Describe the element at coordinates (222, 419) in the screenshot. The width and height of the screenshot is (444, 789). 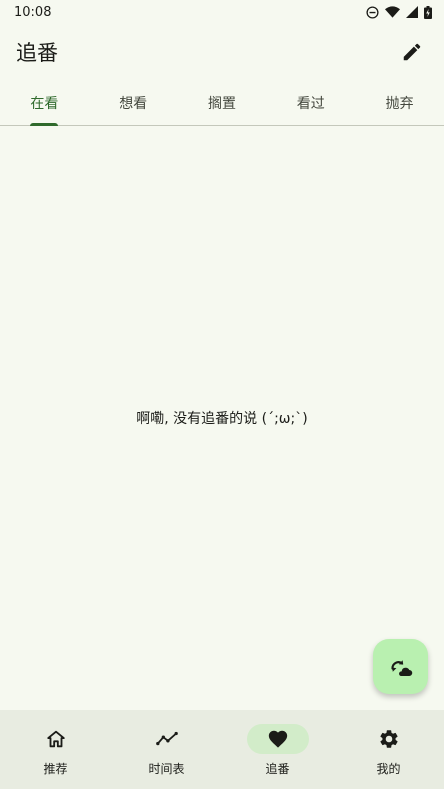
I see `empty-state-message: 啊嘞, 没有追番的说 (´;ω;`)` at that location.